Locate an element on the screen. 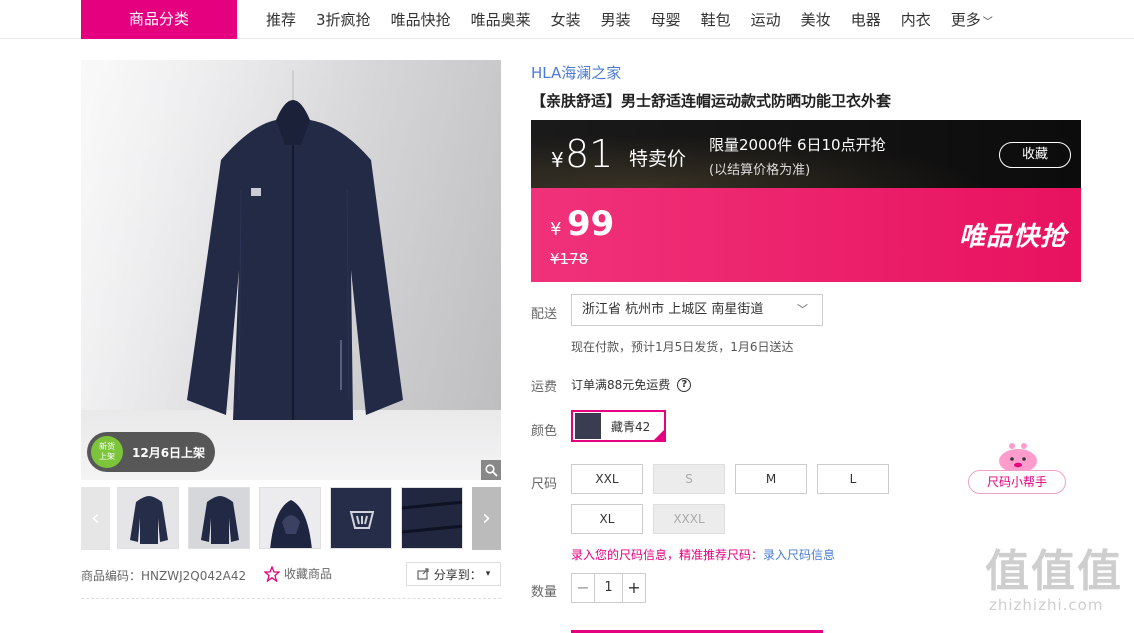 The width and height of the screenshot is (1134, 633). flash-sale-label: 唯品快抢 is located at coordinates (1013, 237).